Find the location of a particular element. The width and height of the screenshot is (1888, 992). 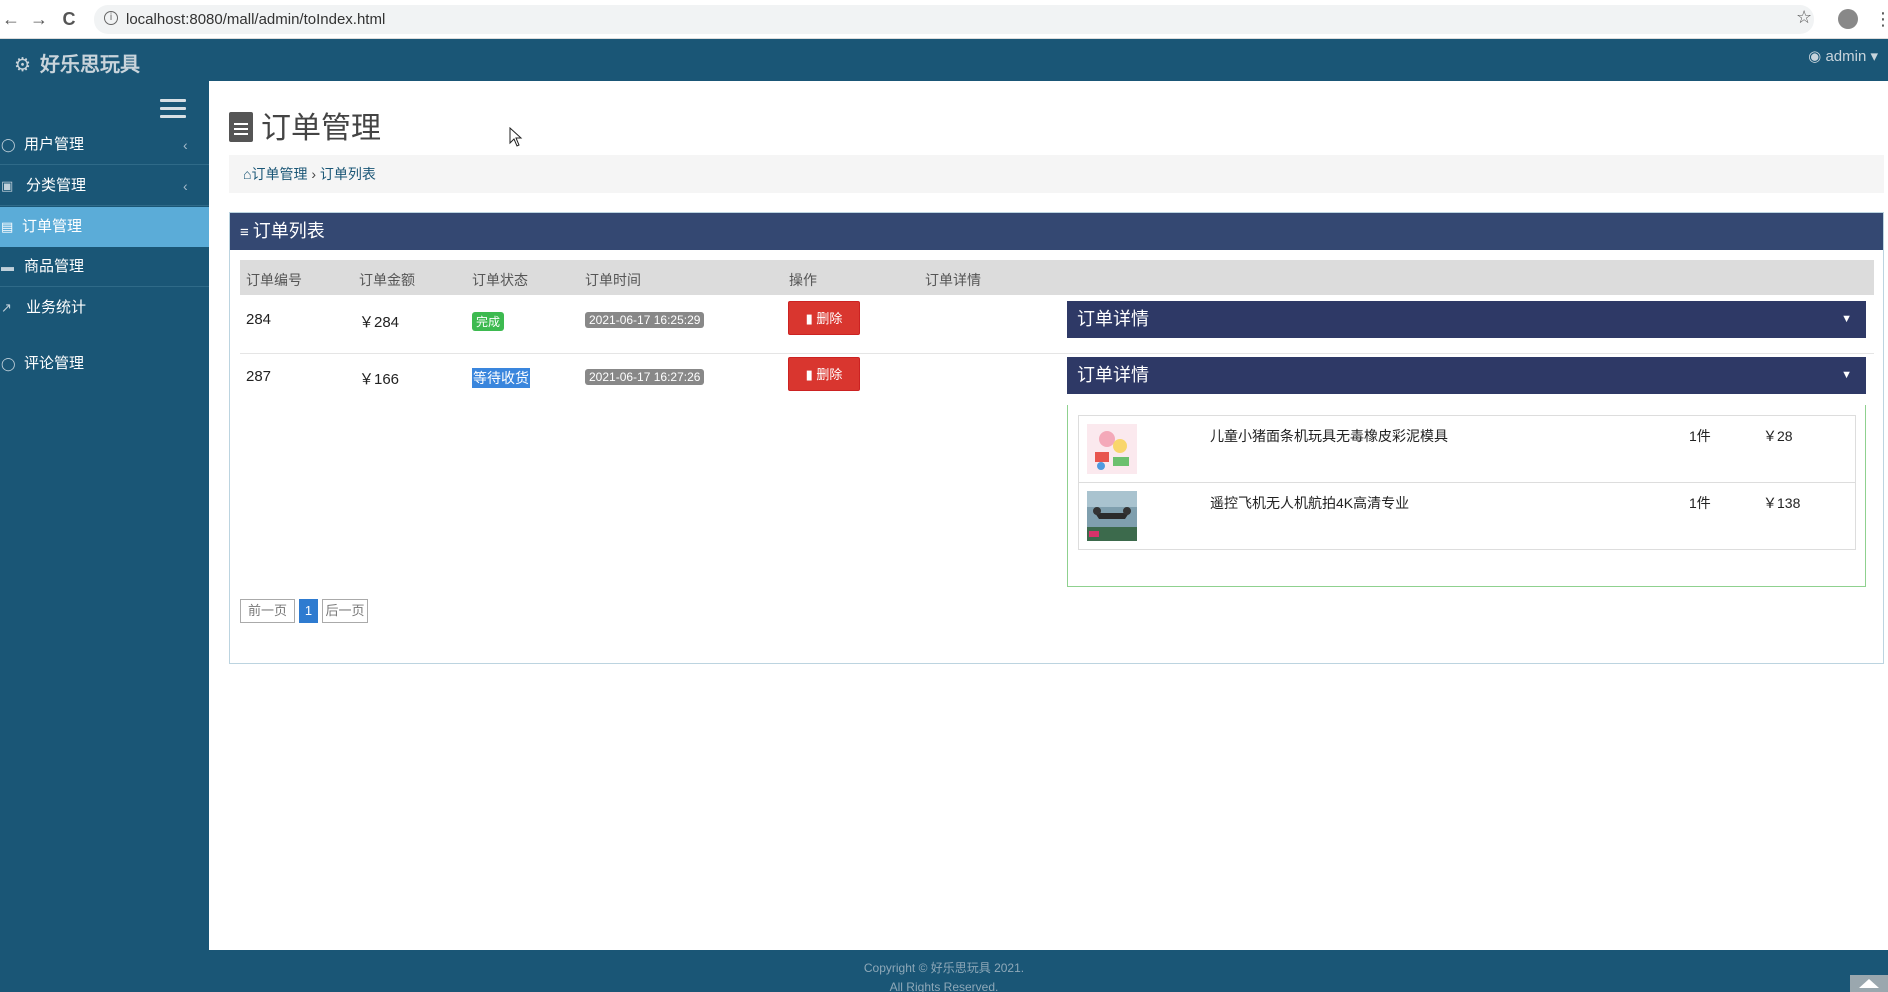

chart-icon: ↗ is located at coordinates (6, 307).